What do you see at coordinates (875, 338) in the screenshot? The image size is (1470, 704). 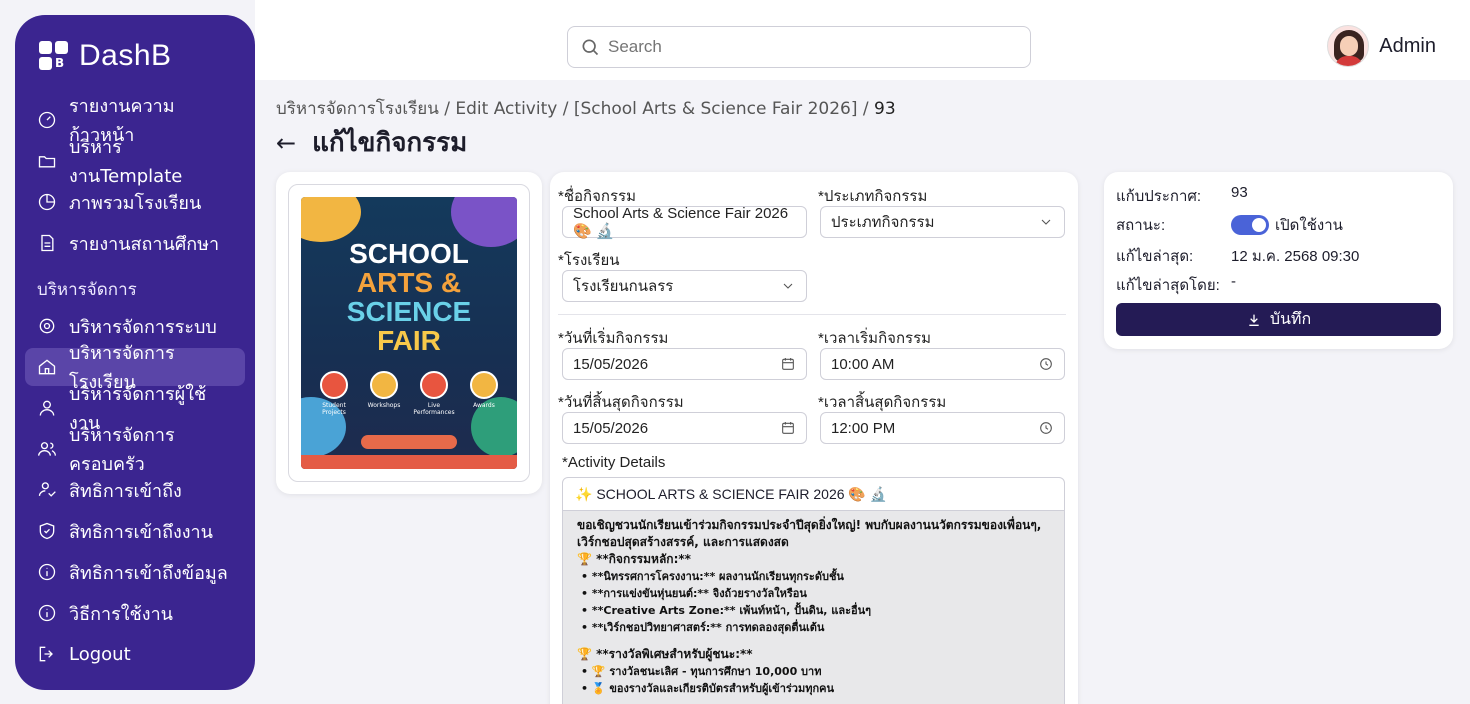 I see `start-time-label: *เวลาเริ่มกิจกรรม` at bounding box center [875, 338].